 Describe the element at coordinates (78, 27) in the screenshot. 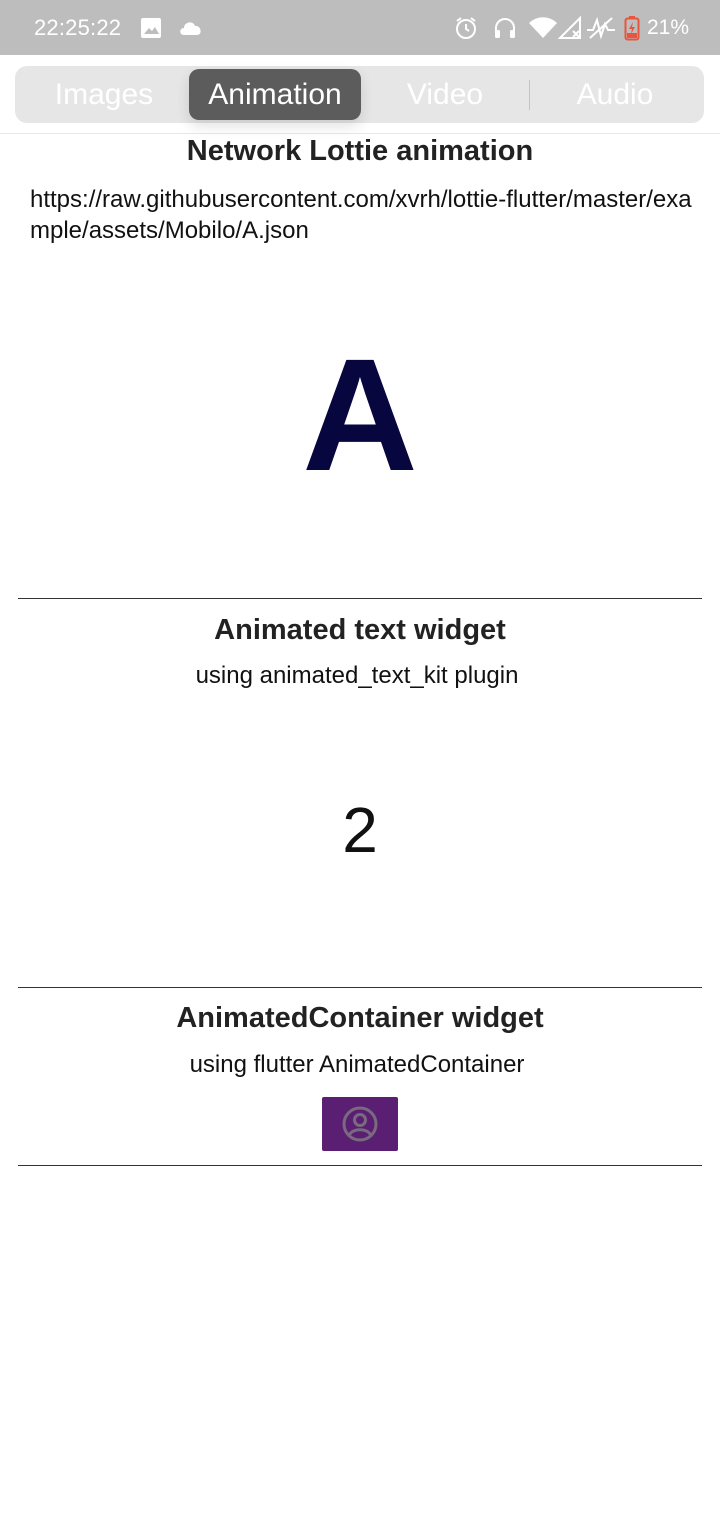

I see `status-time: 22:25:22` at that location.